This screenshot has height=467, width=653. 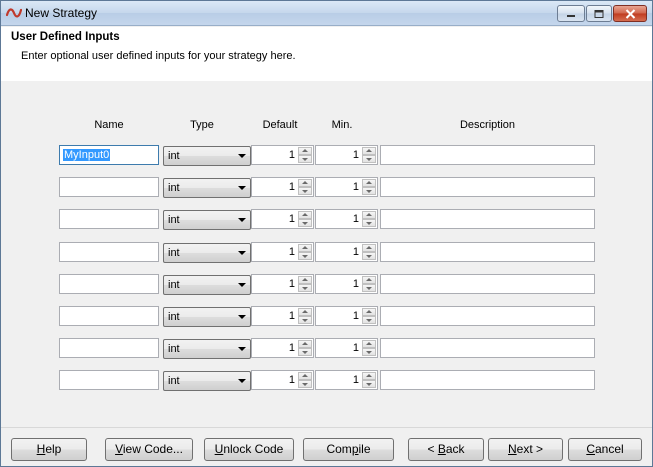 I want to click on help-button: Help, so click(x=49, y=449).